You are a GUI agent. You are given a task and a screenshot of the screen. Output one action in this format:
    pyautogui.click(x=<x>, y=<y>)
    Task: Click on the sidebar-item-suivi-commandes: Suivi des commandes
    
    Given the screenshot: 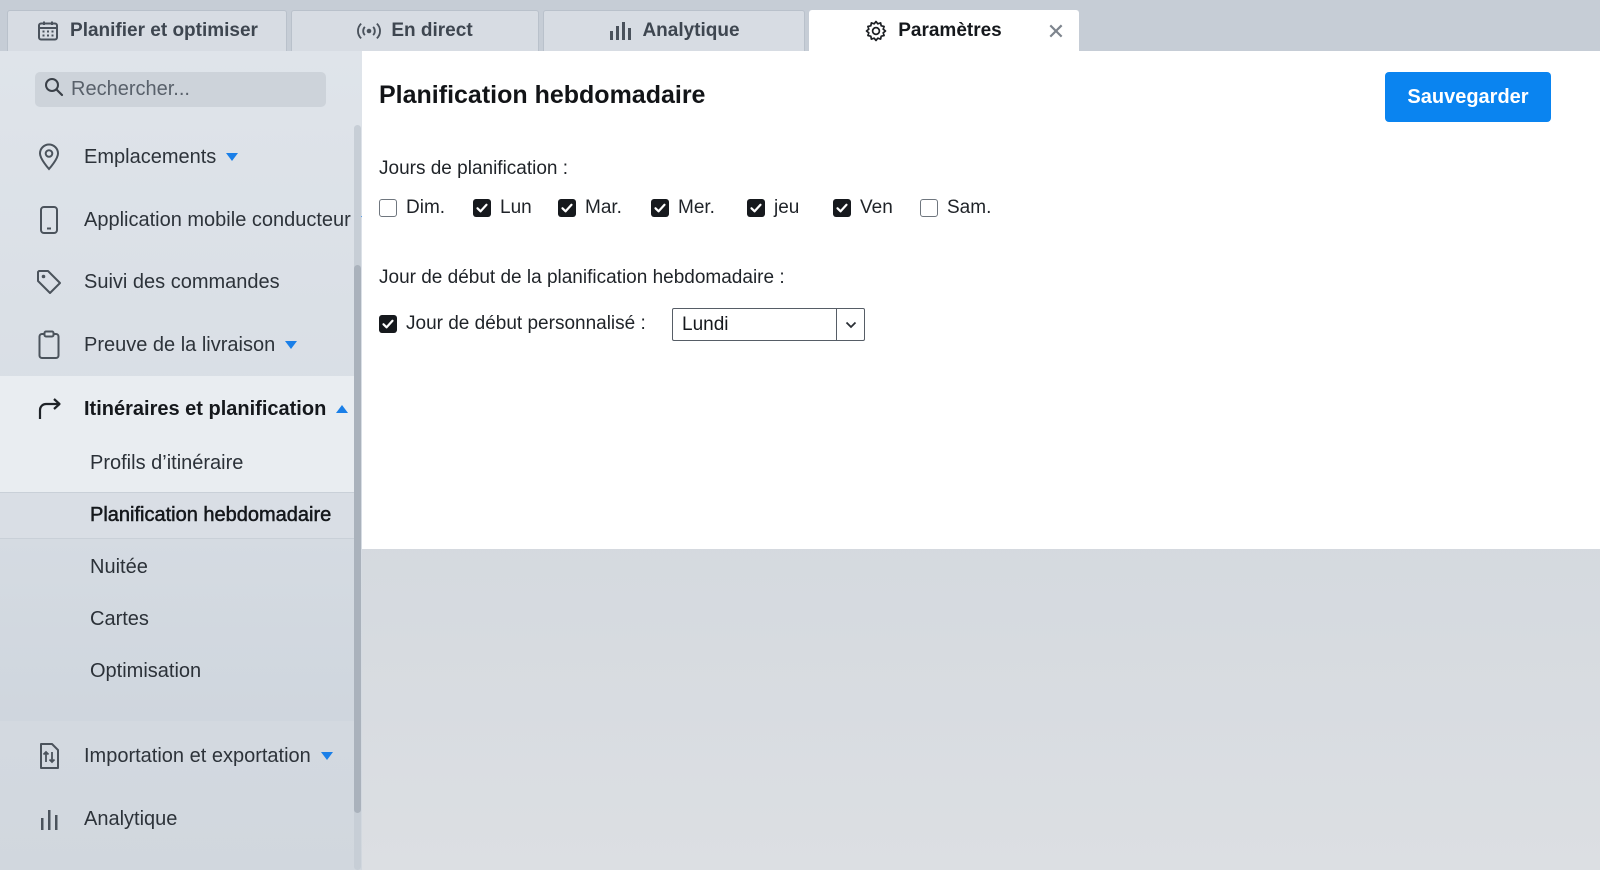 What is the action you would take?
    pyautogui.click(x=177, y=282)
    